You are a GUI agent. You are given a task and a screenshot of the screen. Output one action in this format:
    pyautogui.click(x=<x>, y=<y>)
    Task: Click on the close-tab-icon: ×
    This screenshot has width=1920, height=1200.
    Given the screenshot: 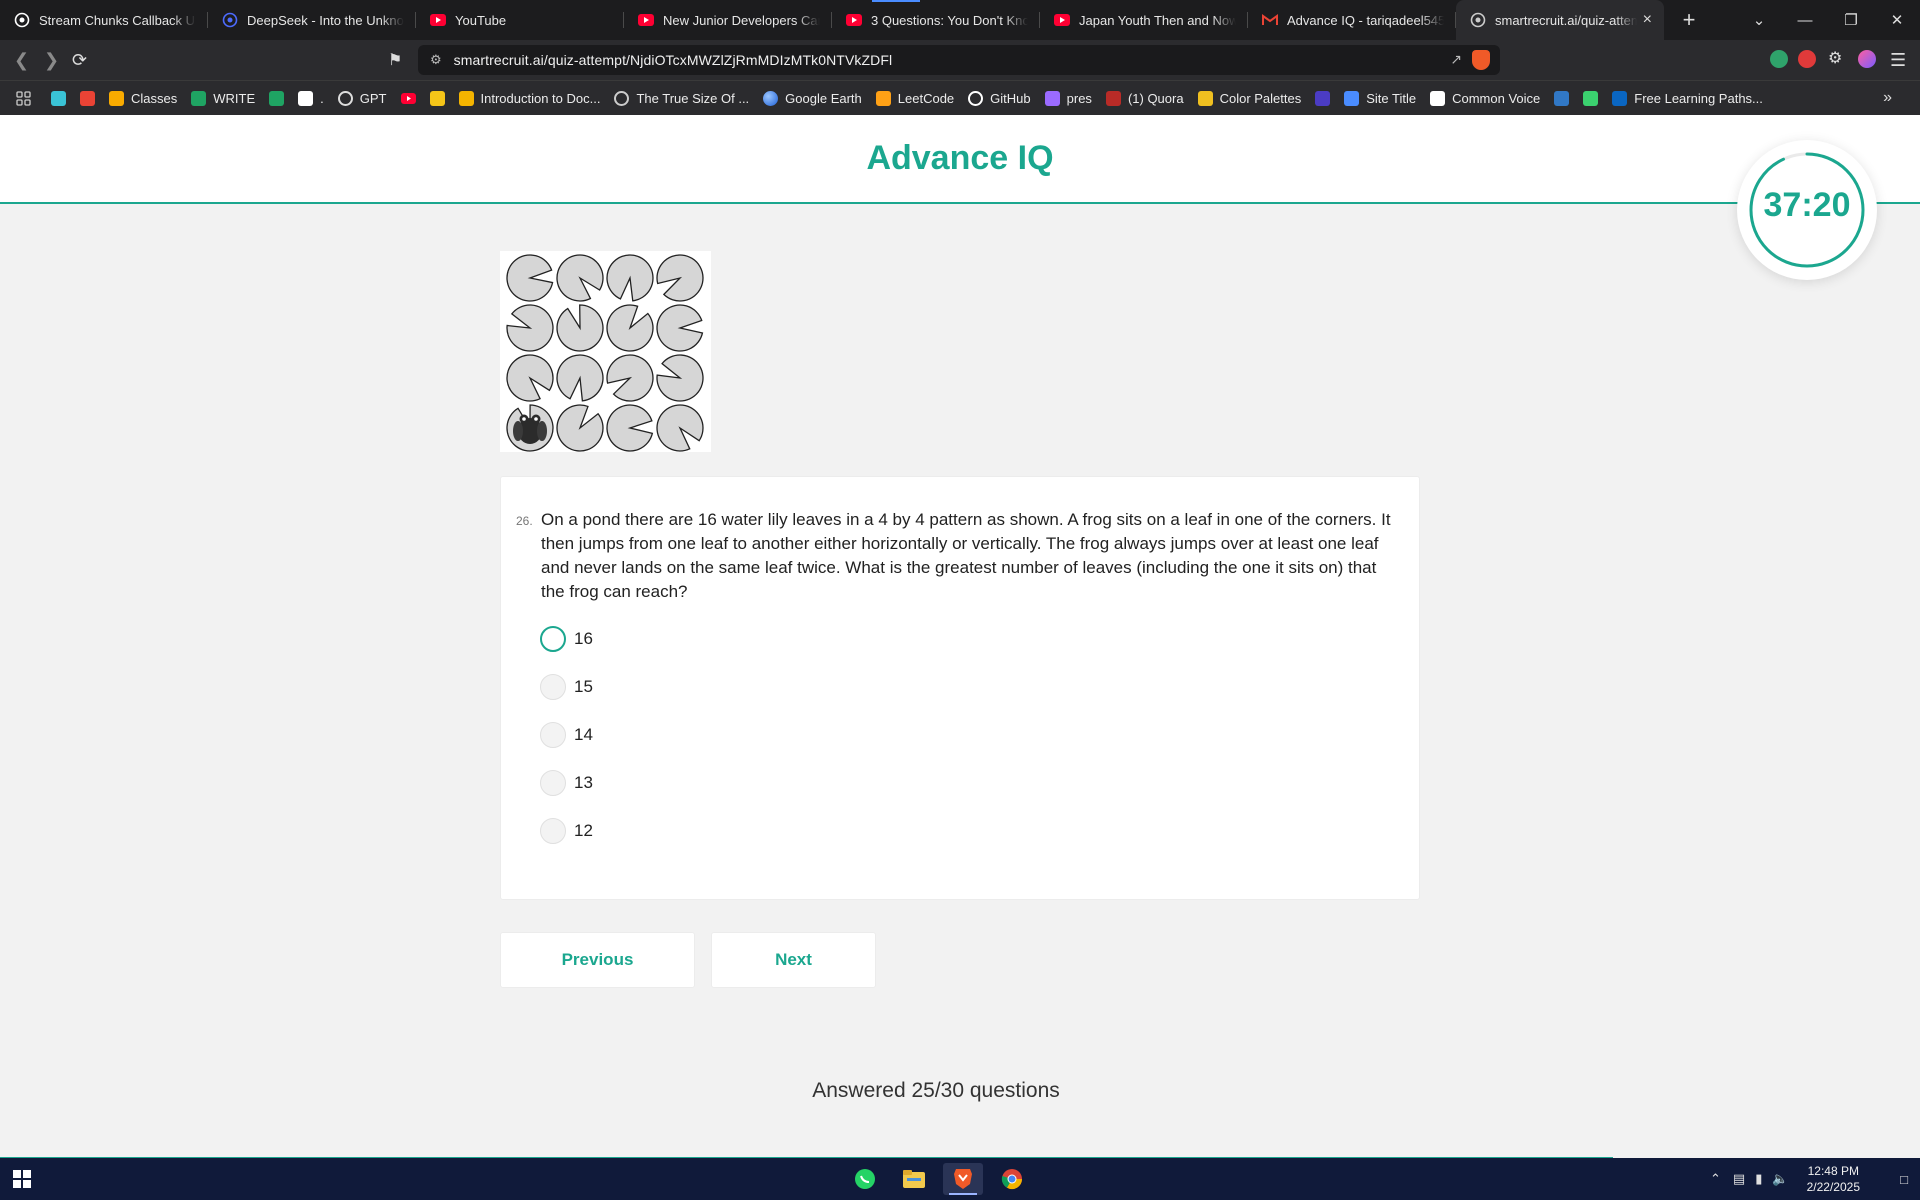 What is the action you would take?
    pyautogui.click(x=1647, y=20)
    